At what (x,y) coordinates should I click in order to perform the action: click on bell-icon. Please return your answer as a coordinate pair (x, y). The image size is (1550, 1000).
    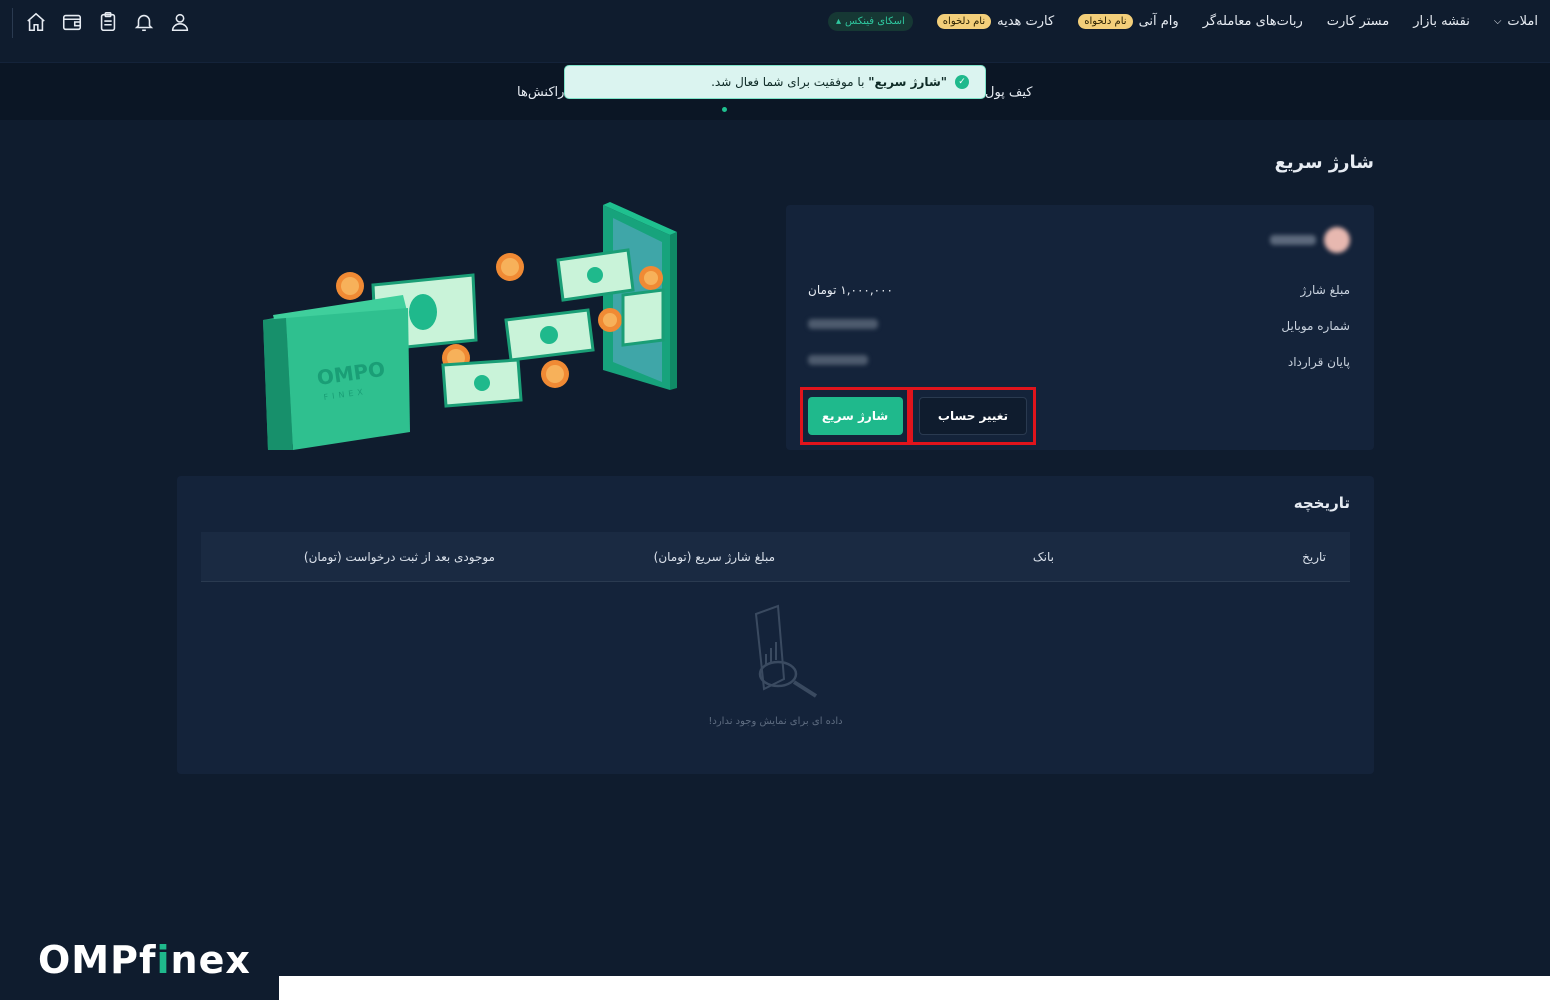
    Looking at the image, I should click on (144, 22).